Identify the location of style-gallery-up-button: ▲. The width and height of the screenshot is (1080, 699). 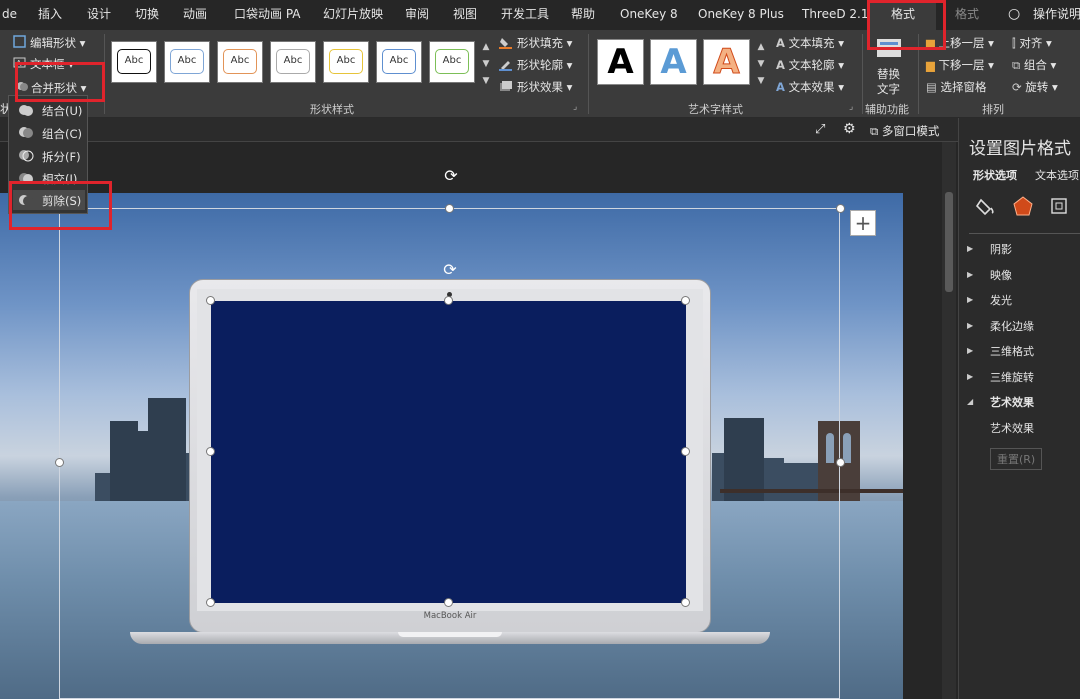
(486, 47).